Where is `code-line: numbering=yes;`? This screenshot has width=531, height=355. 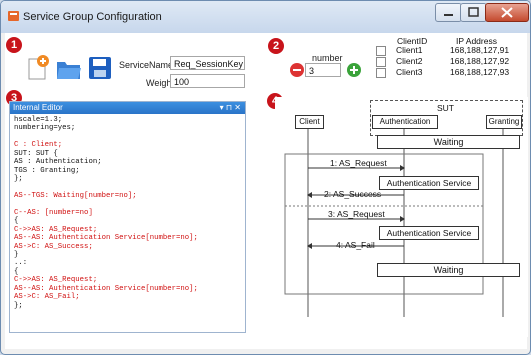
code-line: numbering=yes; is located at coordinates (45, 128).